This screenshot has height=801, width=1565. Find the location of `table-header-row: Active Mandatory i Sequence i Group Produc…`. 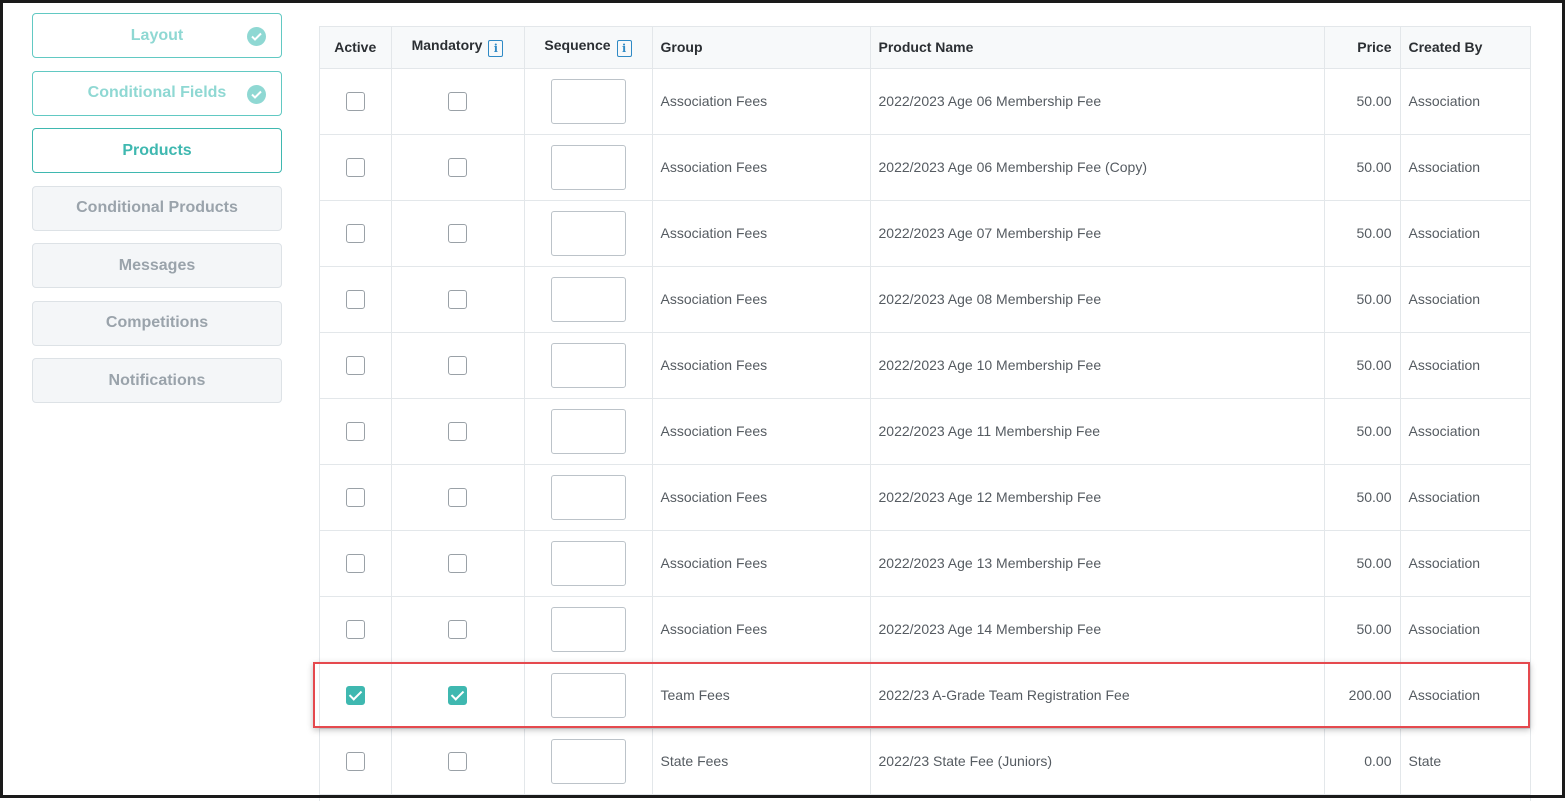

table-header-row: Active Mandatory i Sequence i Group Produc… is located at coordinates (925, 48).